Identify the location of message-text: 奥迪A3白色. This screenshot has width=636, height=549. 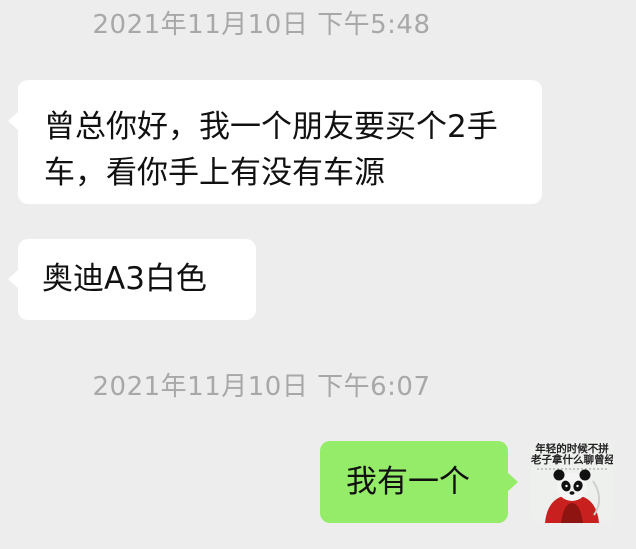
(124, 279).